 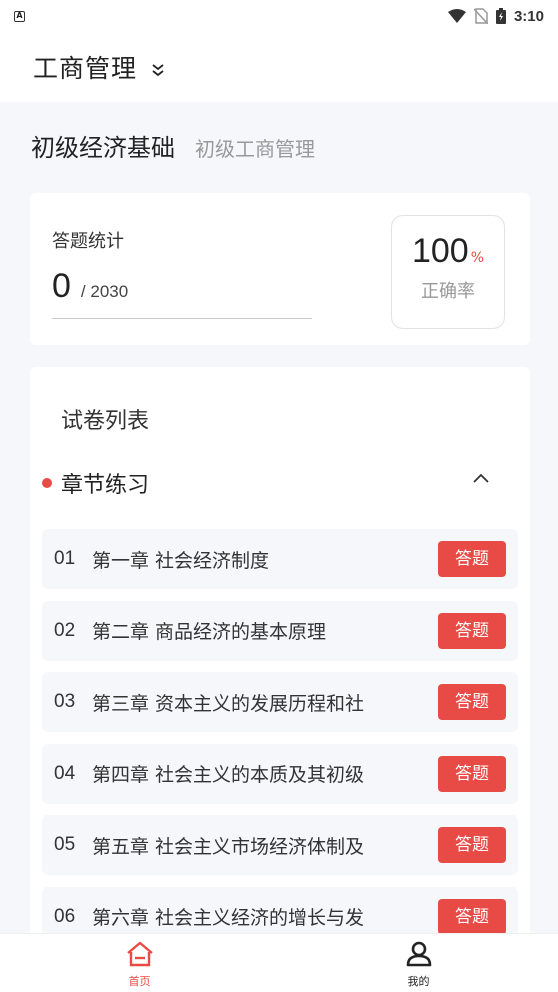 What do you see at coordinates (480, 16) in the screenshot?
I see `no-sim-icon` at bounding box center [480, 16].